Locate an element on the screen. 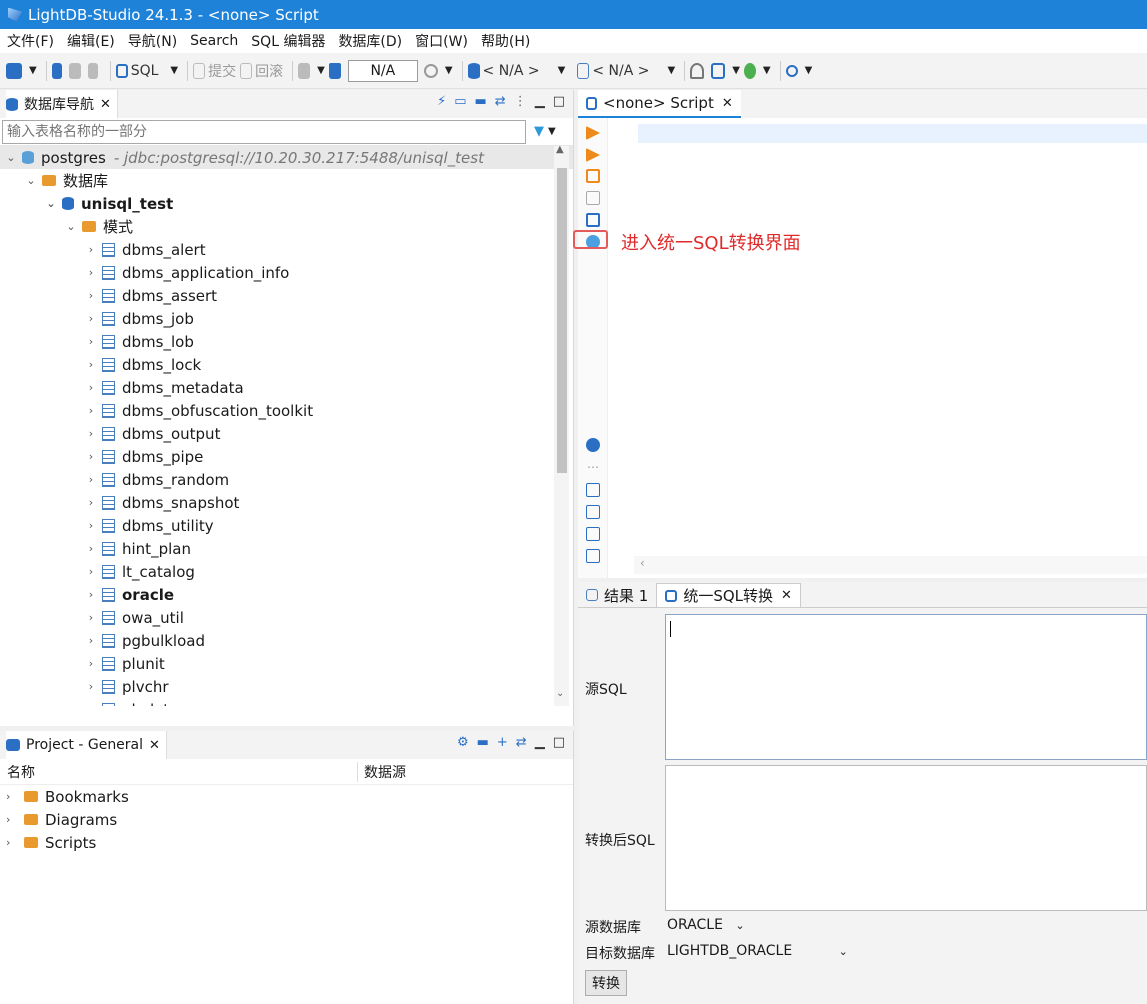 The height and width of the screenshot is (1004, 1147). tab-unisql-convert: 统一SQL转换 ✕ is located at coordinates (728, 595).